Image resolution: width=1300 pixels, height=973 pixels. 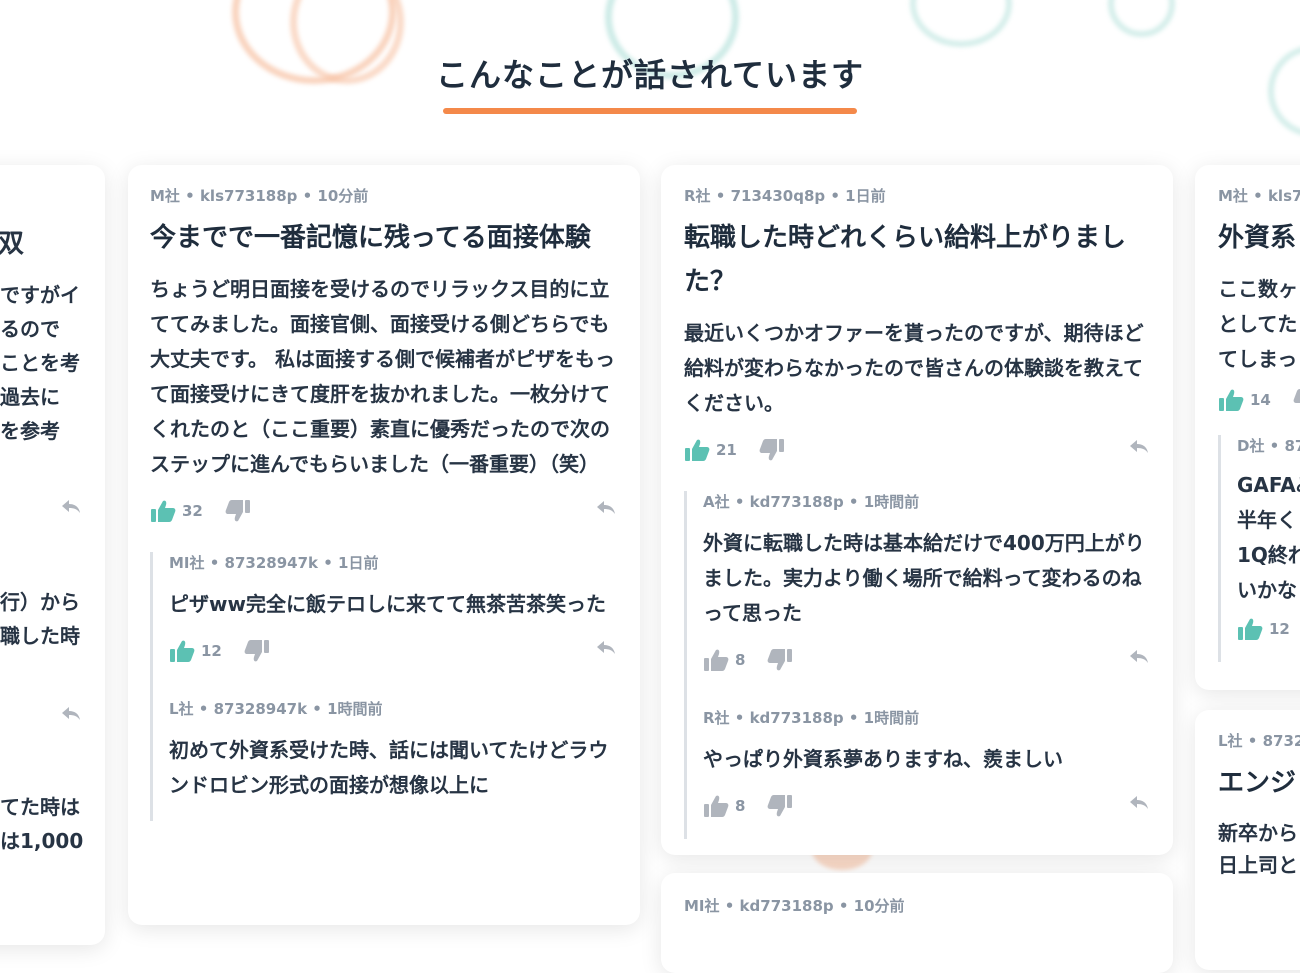 I want to click on discussion-card: MI社 • kd773188p • 10分前, so click(x=917, y=923).